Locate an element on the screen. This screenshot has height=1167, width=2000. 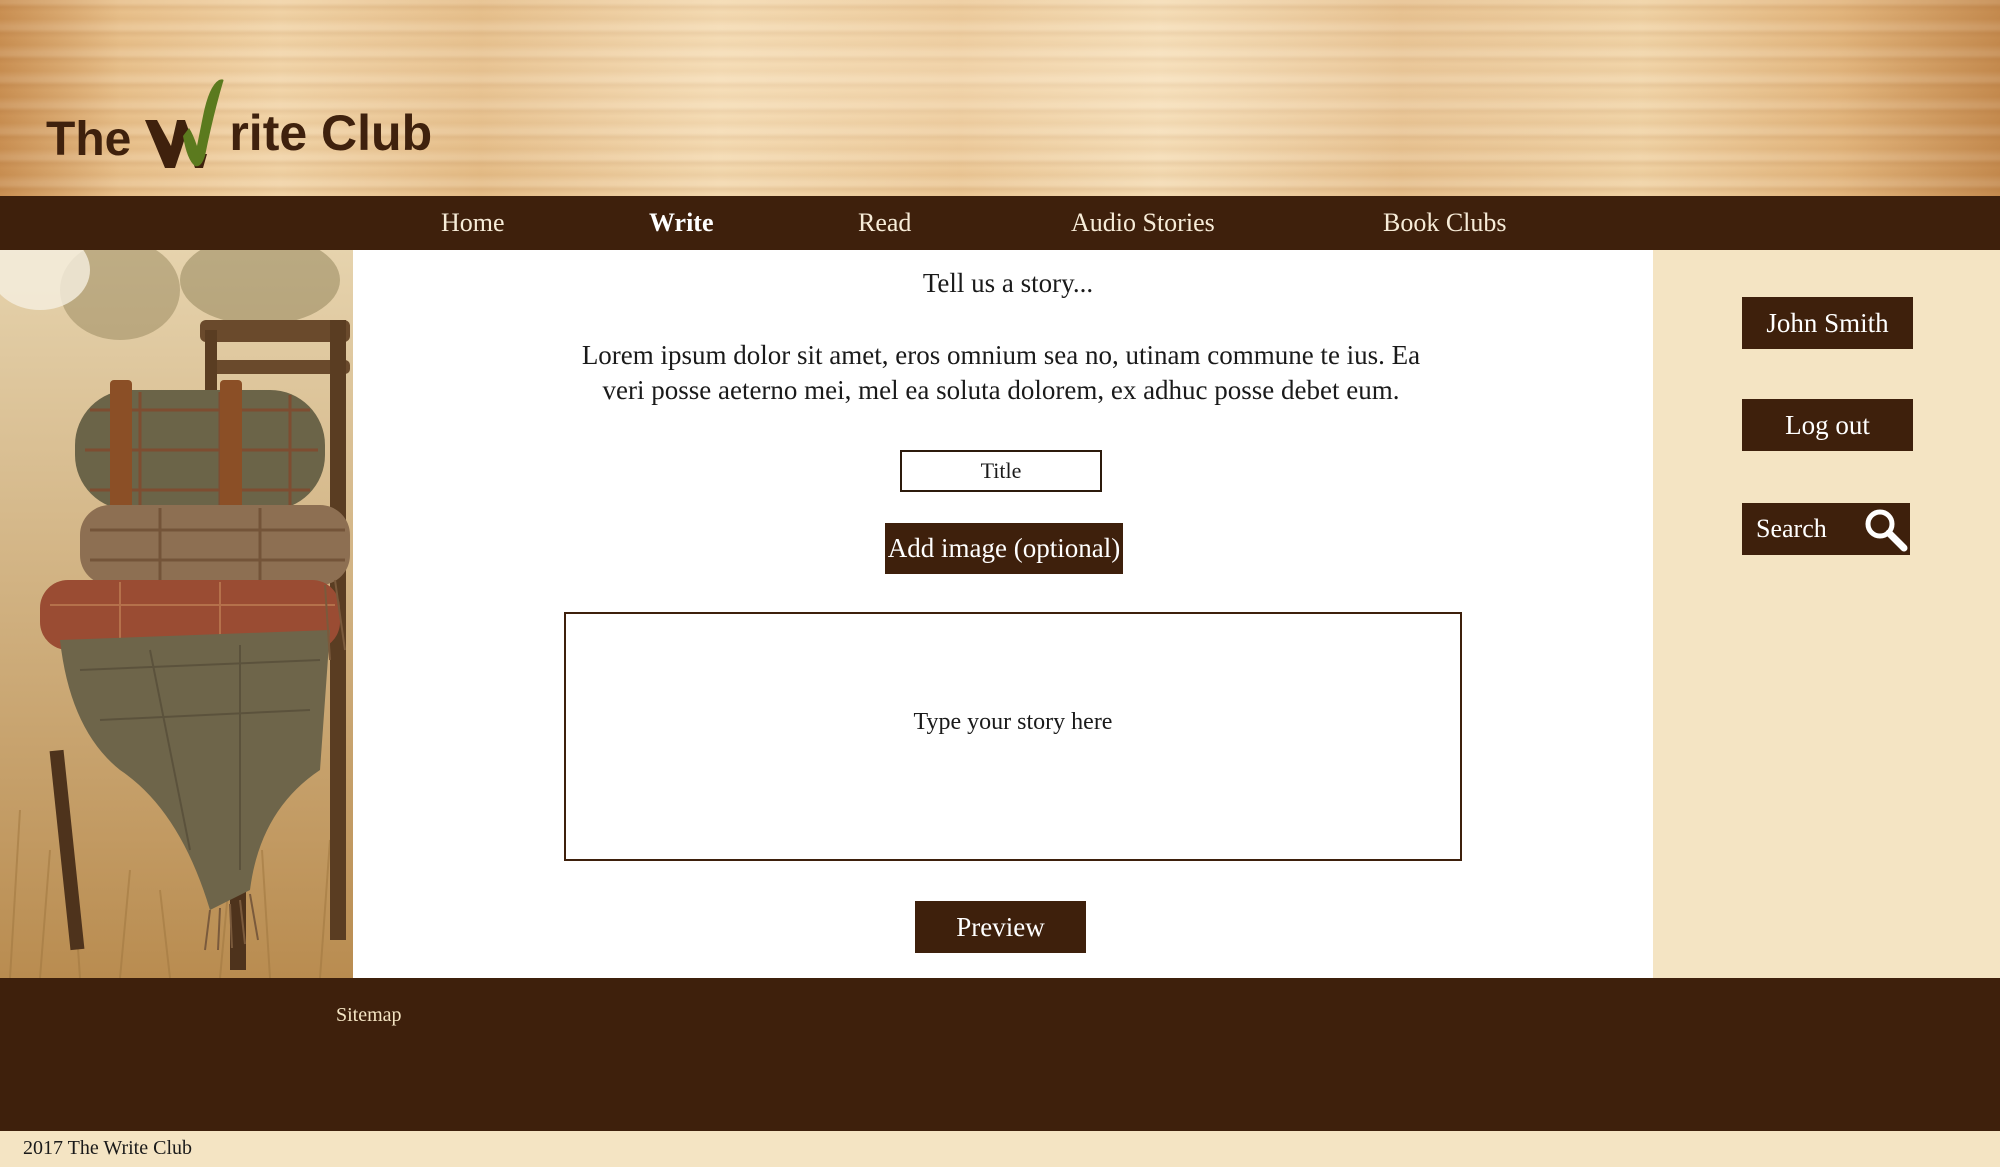
chair-blankets-photo is located at coordinates (176, 614).